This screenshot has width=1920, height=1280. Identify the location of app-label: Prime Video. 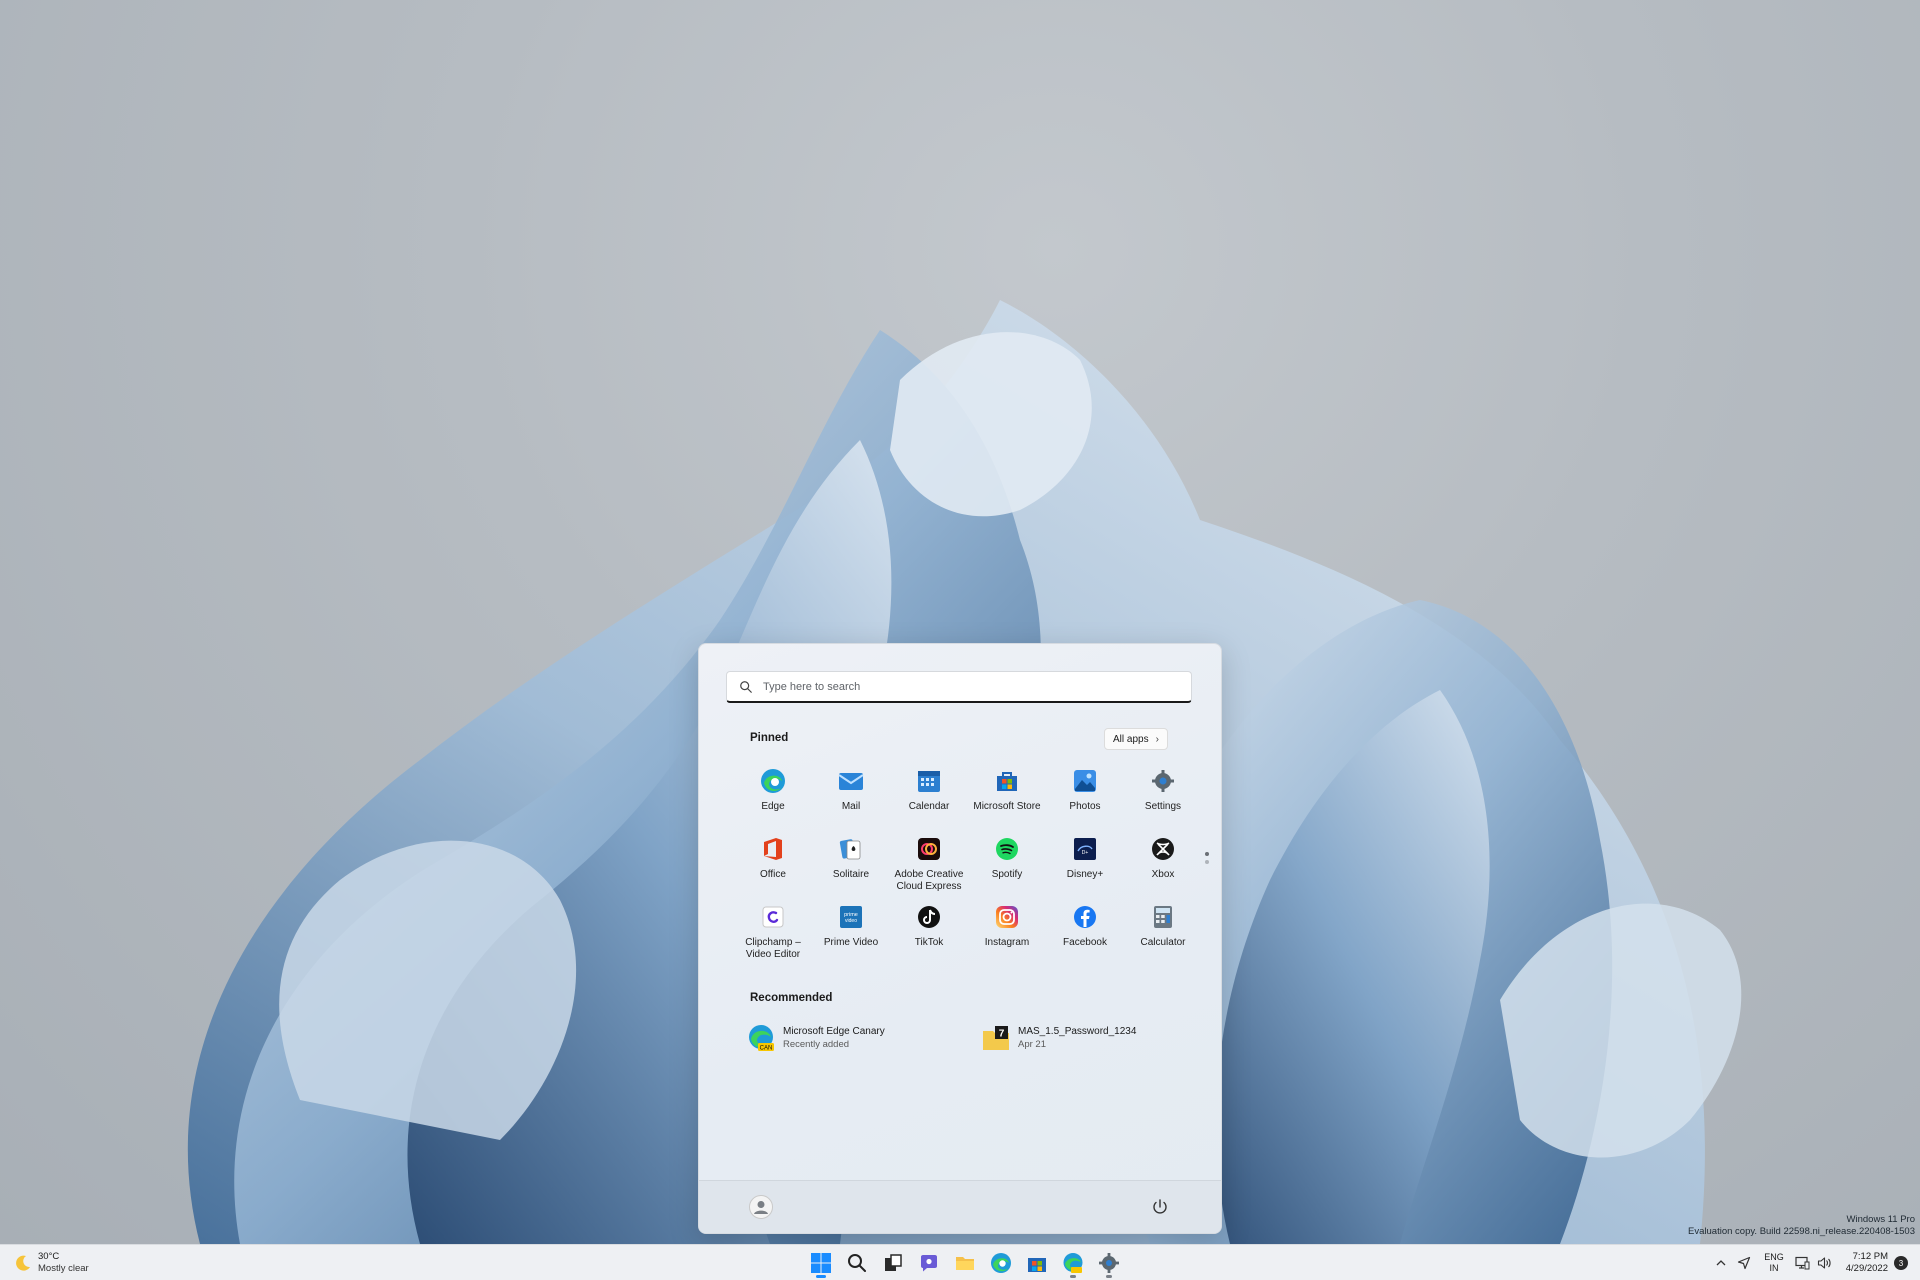
(851, 942).